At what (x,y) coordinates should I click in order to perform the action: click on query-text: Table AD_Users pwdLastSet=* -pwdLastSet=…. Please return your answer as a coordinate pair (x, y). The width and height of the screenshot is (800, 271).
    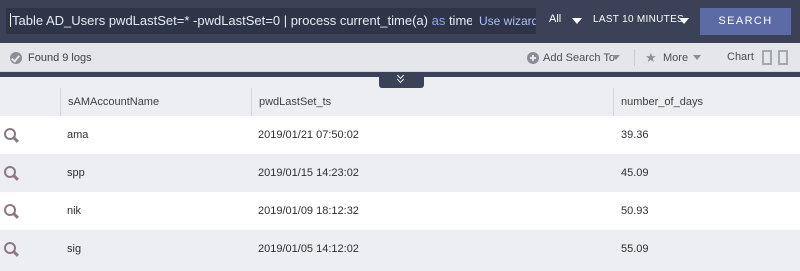
    Looking at the image, I should click on (242, 20).